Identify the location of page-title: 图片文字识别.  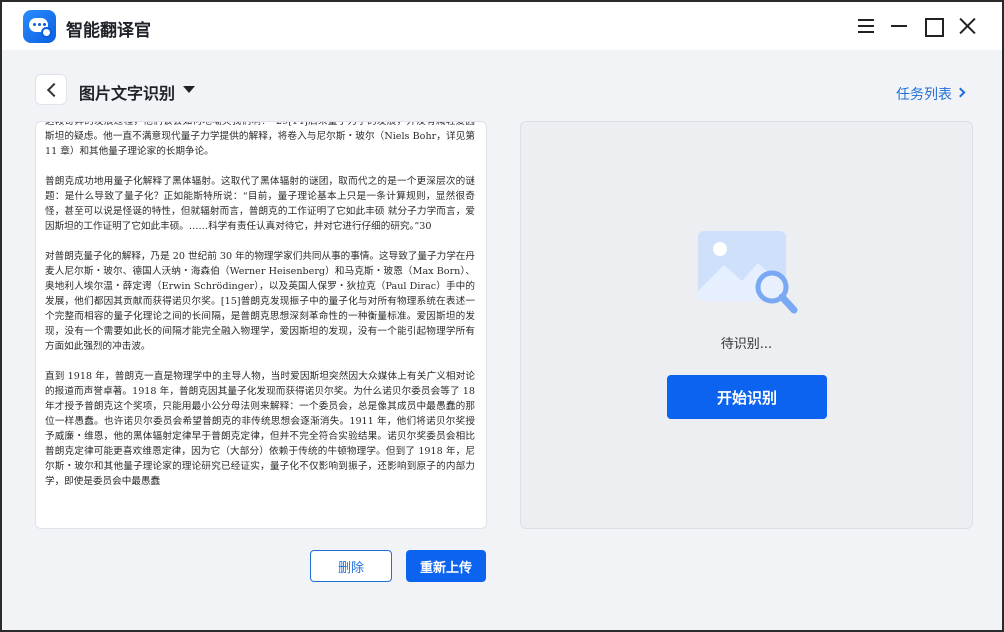
(127, 92).